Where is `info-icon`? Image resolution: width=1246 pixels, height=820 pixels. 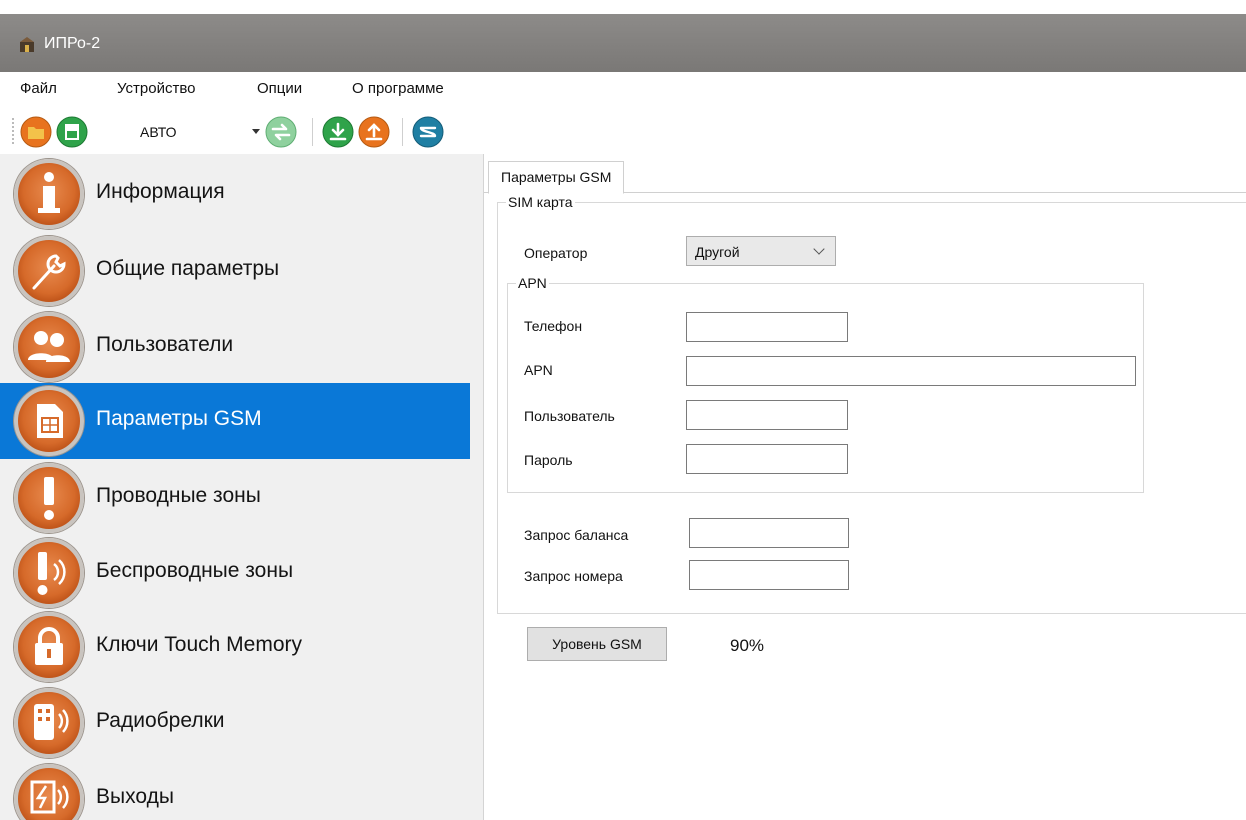
info-icon is located at coordinates (49, 194).